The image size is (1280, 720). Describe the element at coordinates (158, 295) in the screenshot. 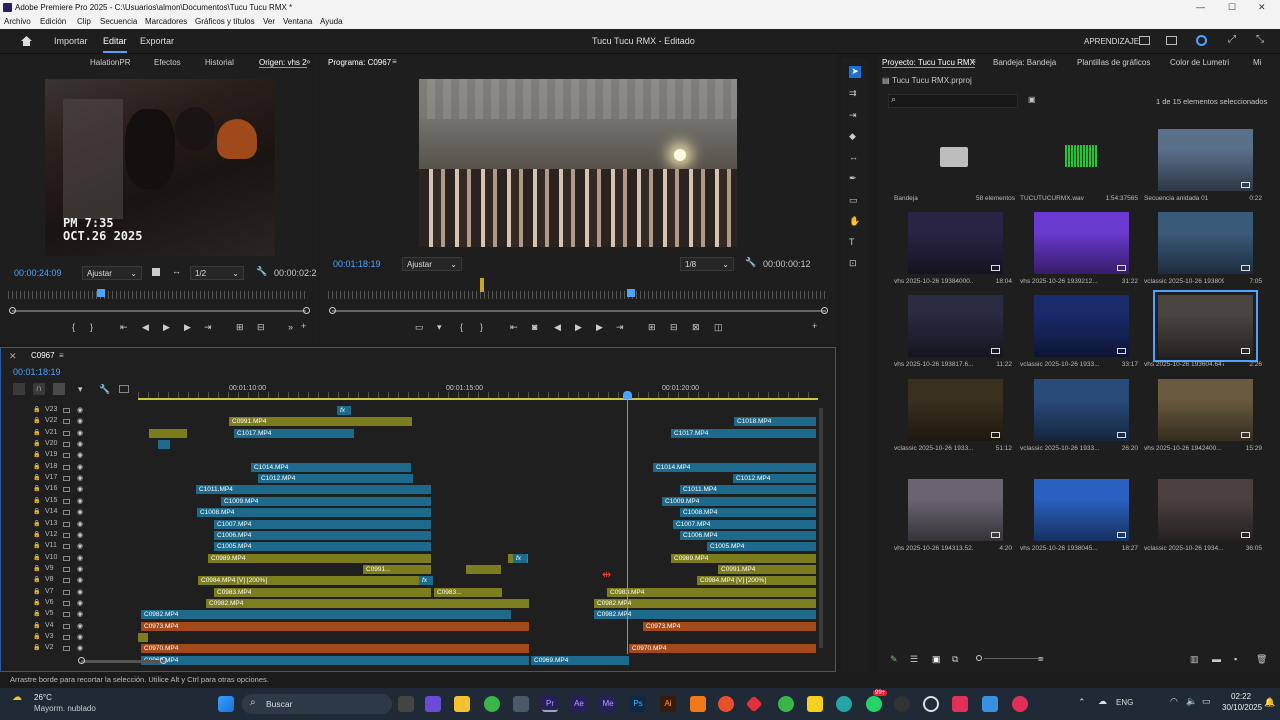

I see `source-ruler` at that location.